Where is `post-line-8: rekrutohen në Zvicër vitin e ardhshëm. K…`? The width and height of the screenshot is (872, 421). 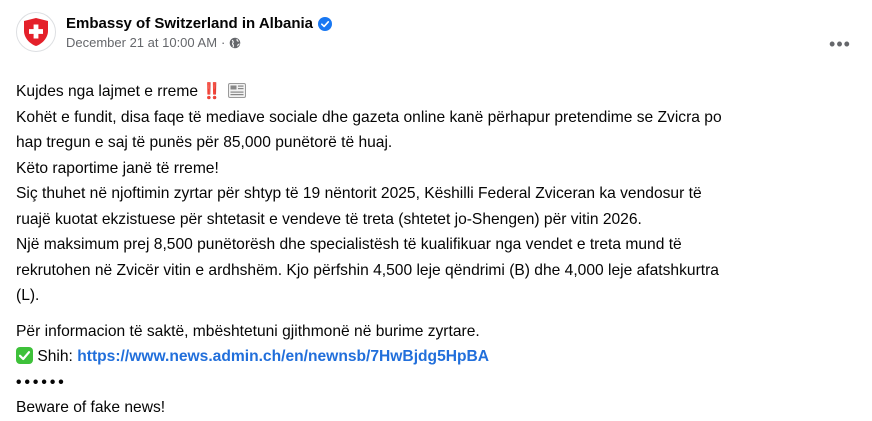 post-line-8: rekrutohen në Zvicër vitin e ardhshëm. K… is located at coordinates (367, 270).